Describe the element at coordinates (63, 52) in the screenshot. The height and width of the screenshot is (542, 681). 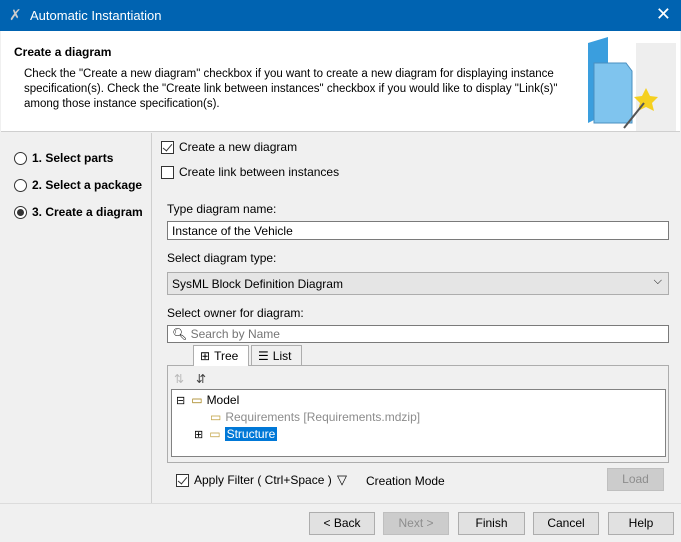
I see `step-title: Create a diagram` at that location.